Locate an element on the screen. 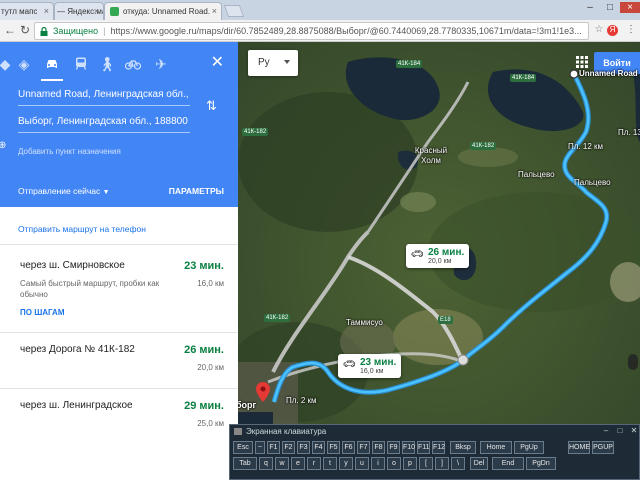  key-i: i is located at coordinates (378, 463).